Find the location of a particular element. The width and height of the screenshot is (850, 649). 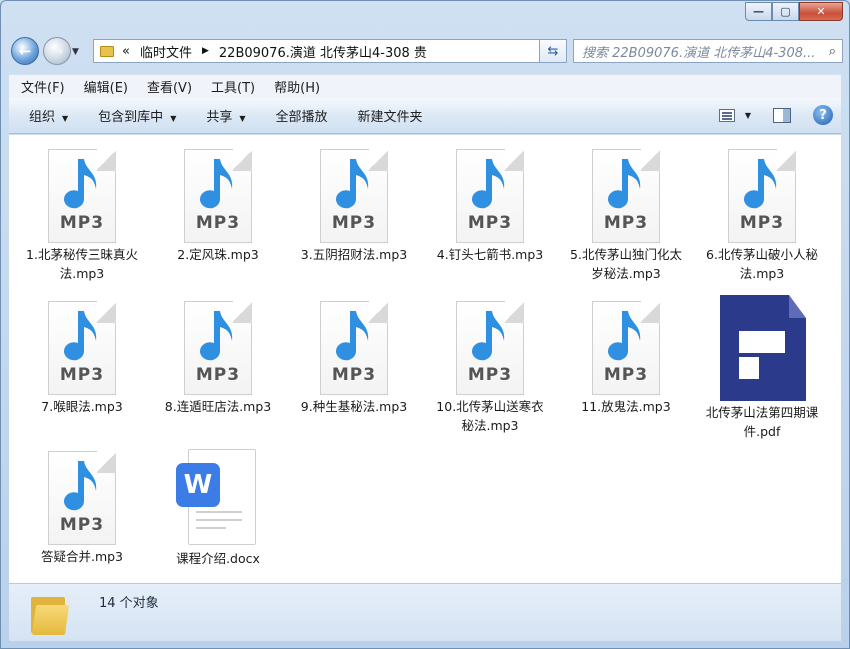

window-controls: — ▢ ✕ is located at coordinates (794, 12).